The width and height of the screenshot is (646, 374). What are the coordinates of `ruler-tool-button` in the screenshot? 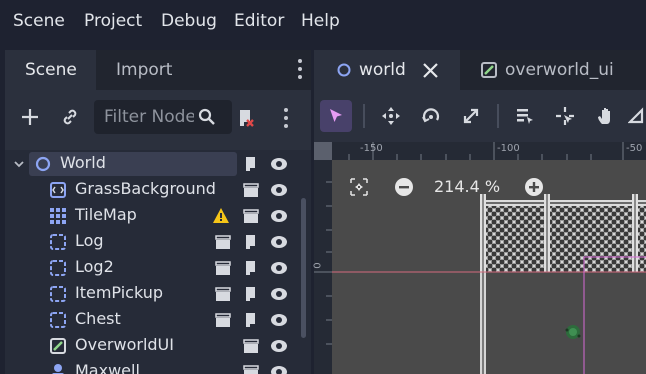 It's located at (637, 116).